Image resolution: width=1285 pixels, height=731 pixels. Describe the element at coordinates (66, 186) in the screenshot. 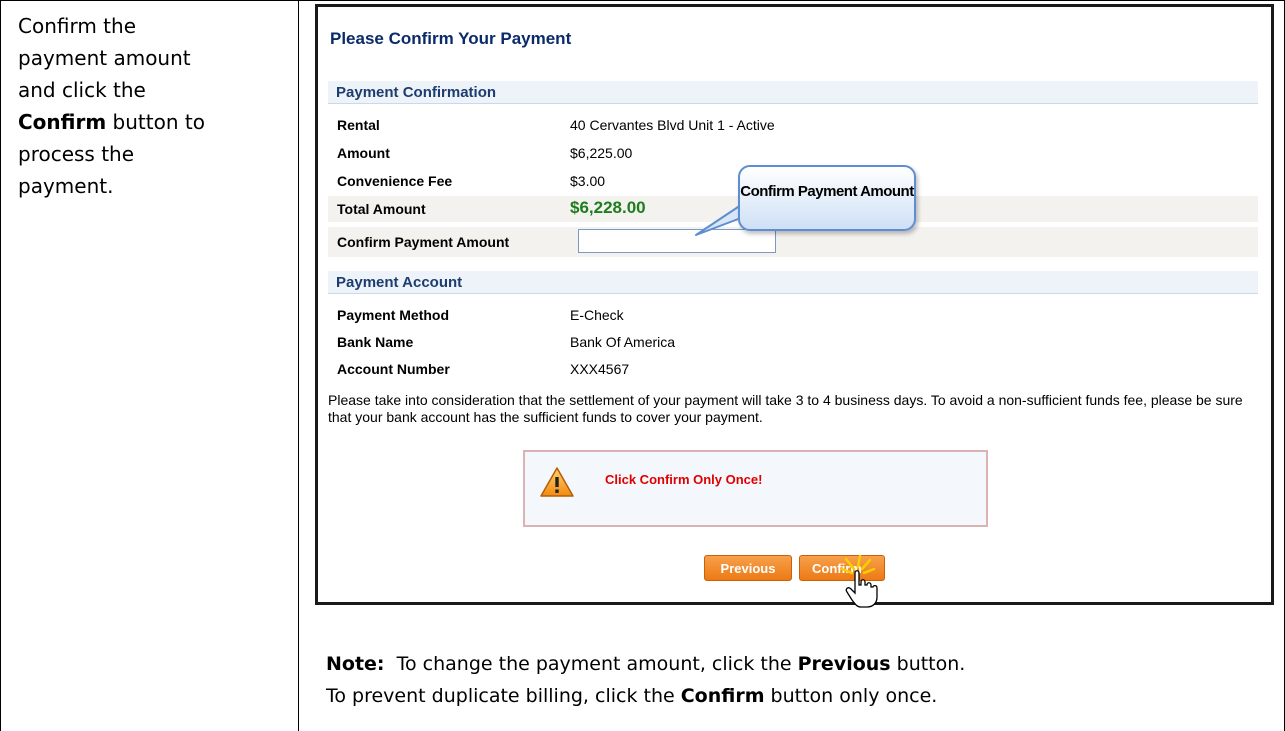

I see `instruction-line: payment.` at that location.